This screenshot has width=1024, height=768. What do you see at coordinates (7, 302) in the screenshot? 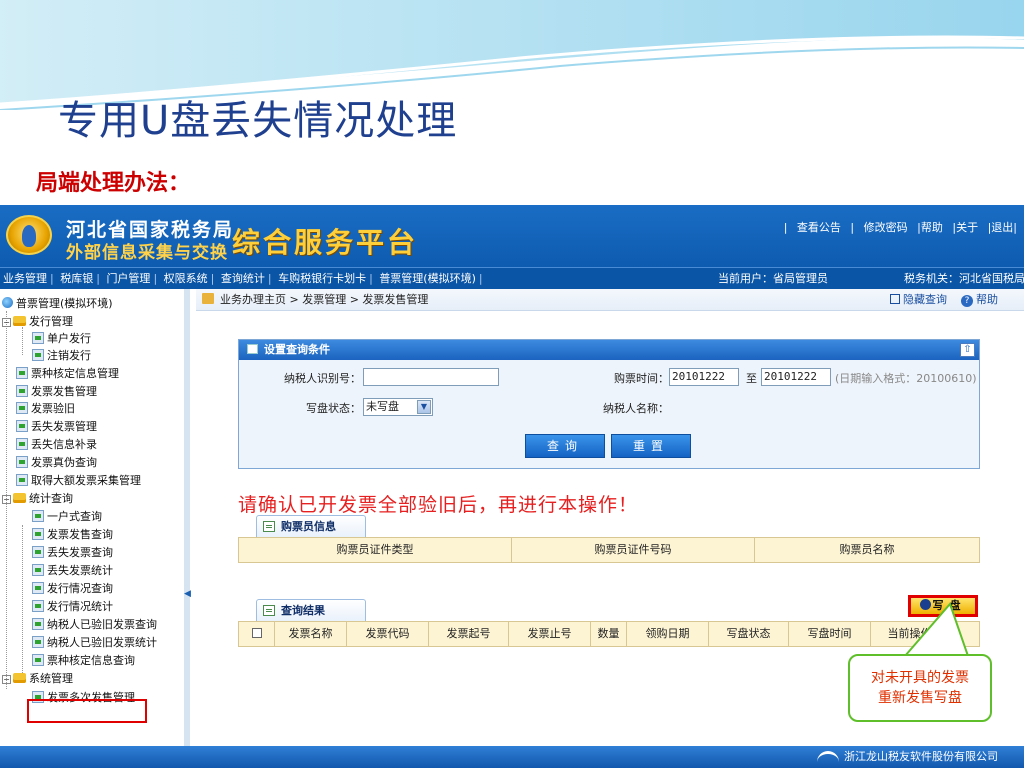
I see `globe-icon` at bounding box center [7, 302].